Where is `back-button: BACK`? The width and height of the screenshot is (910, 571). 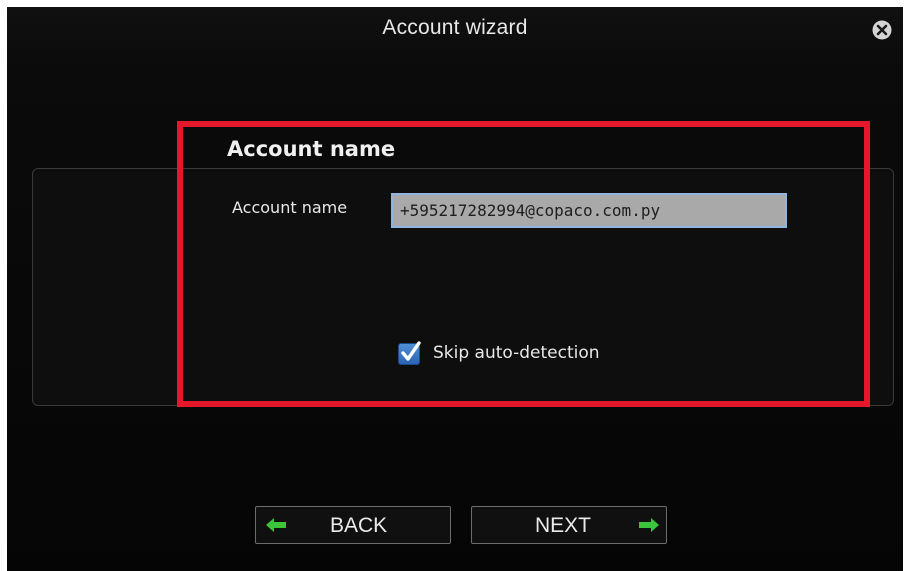 back-button: BACK is located at coordinates (353, 525).